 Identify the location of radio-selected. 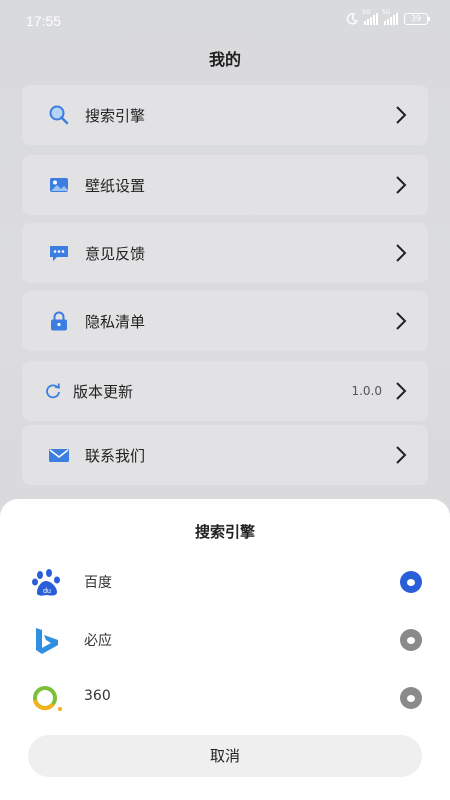
(411, 582).